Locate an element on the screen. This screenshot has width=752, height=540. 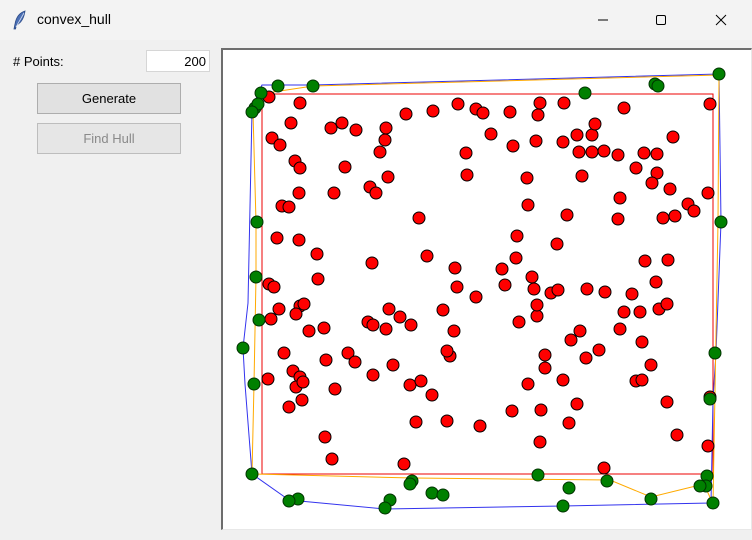
points-label: # Points: is located at coordinates (38, 61).